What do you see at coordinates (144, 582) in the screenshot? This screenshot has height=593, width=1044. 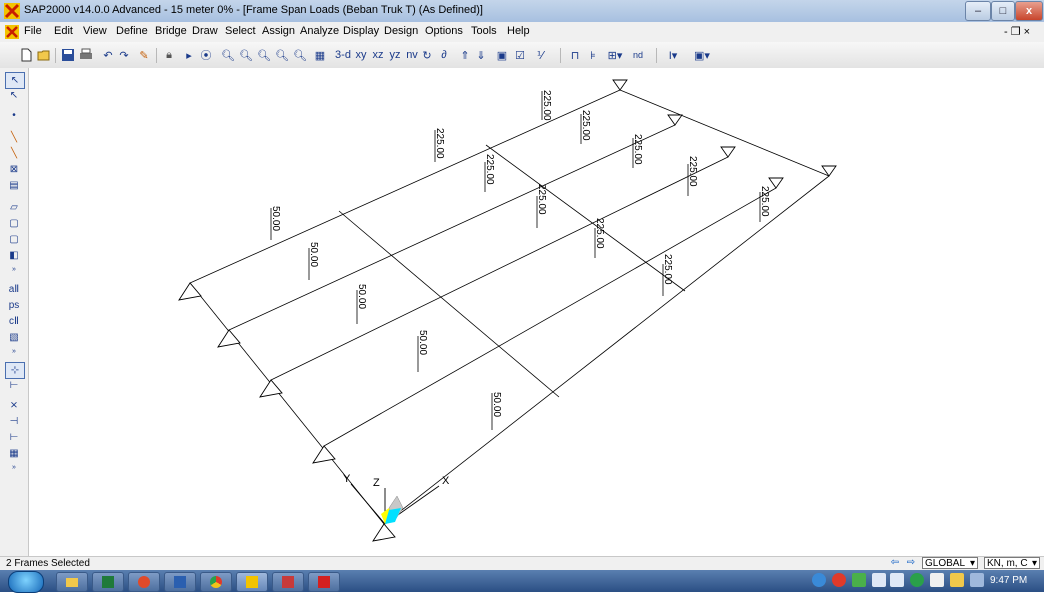 I see `taskbar-app` at bounding box center [144, 582].